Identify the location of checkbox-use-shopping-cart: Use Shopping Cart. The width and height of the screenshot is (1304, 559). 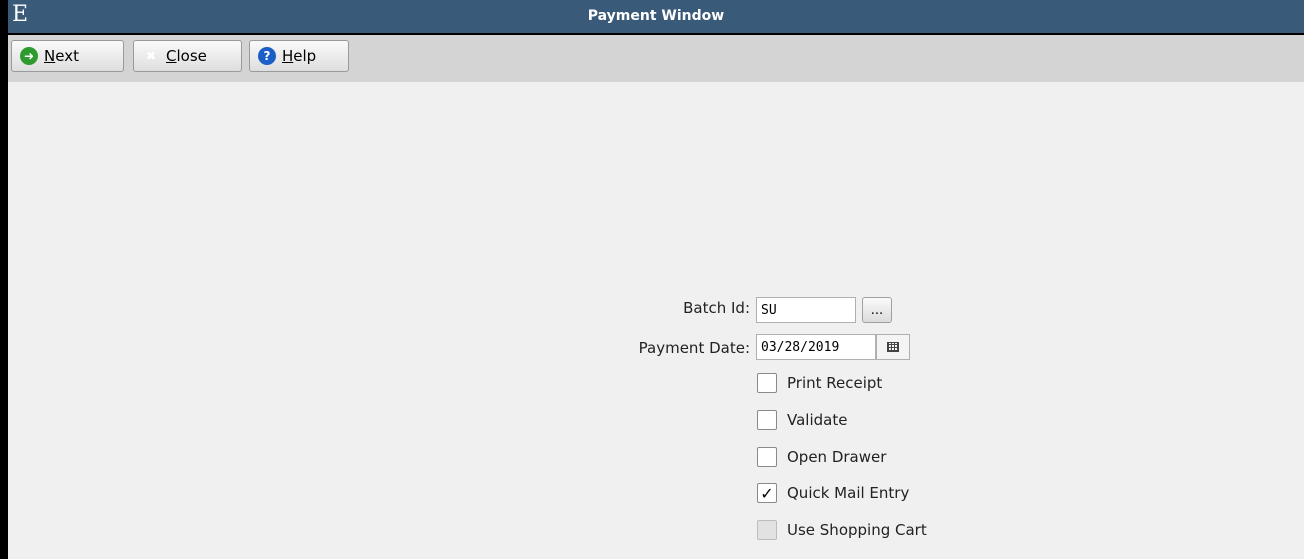
(842, 530).